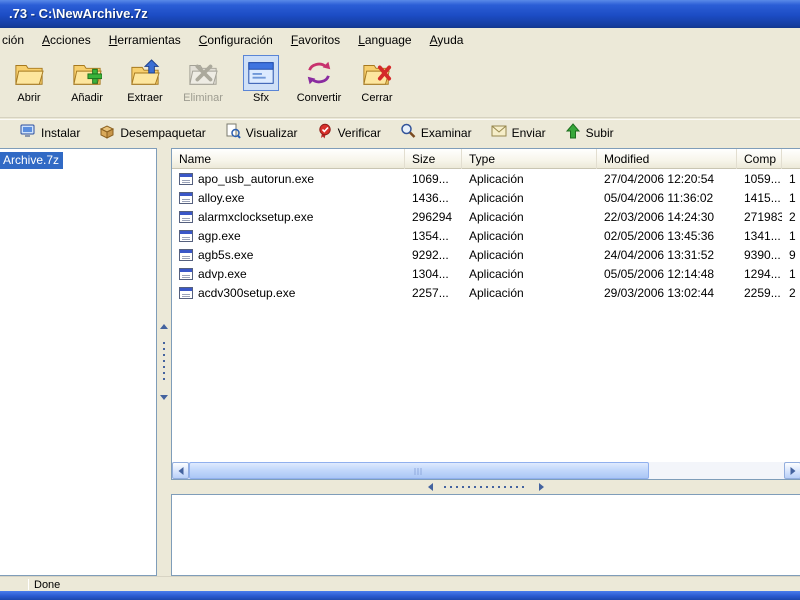 The width and height of the screenshot is (800, 600). Describe the element at coordinates (16, 40) in the screenshot. I see `menu-item-partial: ción` at that location.